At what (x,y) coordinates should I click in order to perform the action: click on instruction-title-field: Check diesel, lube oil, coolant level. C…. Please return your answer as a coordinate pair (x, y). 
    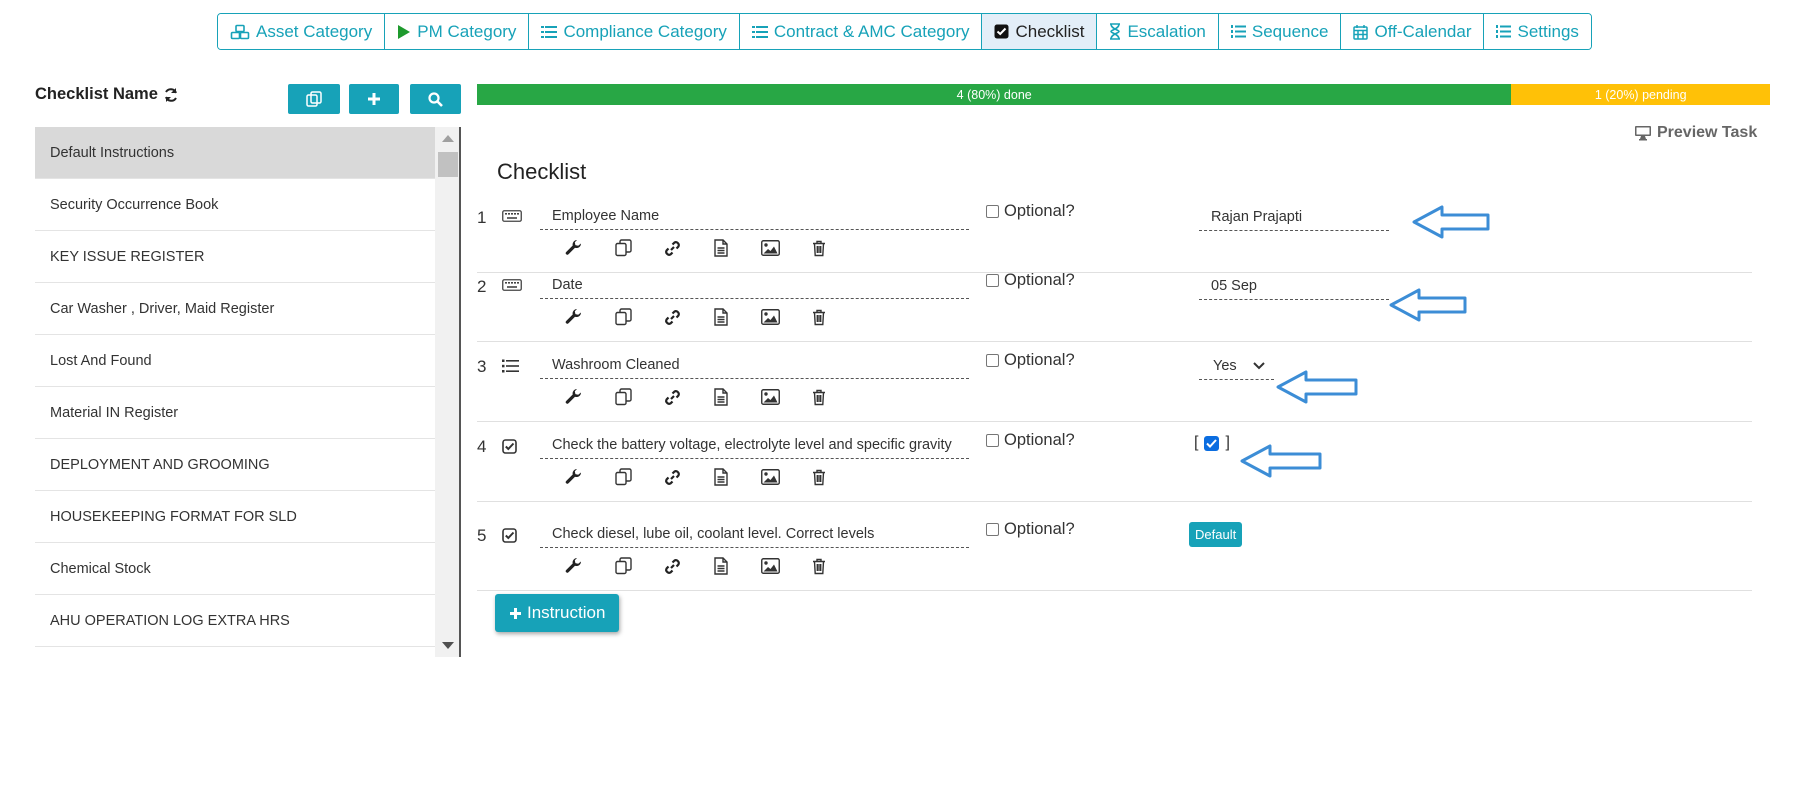
    Looking at the image, I should click on (754, 534).